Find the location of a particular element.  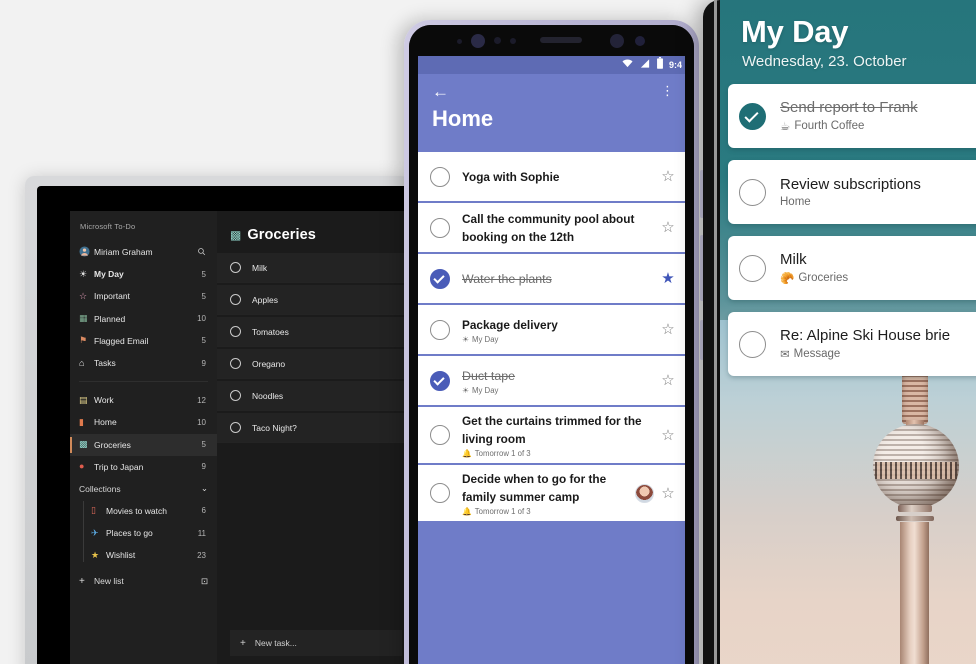

list-item: Milk 🥐 Groceries is located at coordinates (852, 268).